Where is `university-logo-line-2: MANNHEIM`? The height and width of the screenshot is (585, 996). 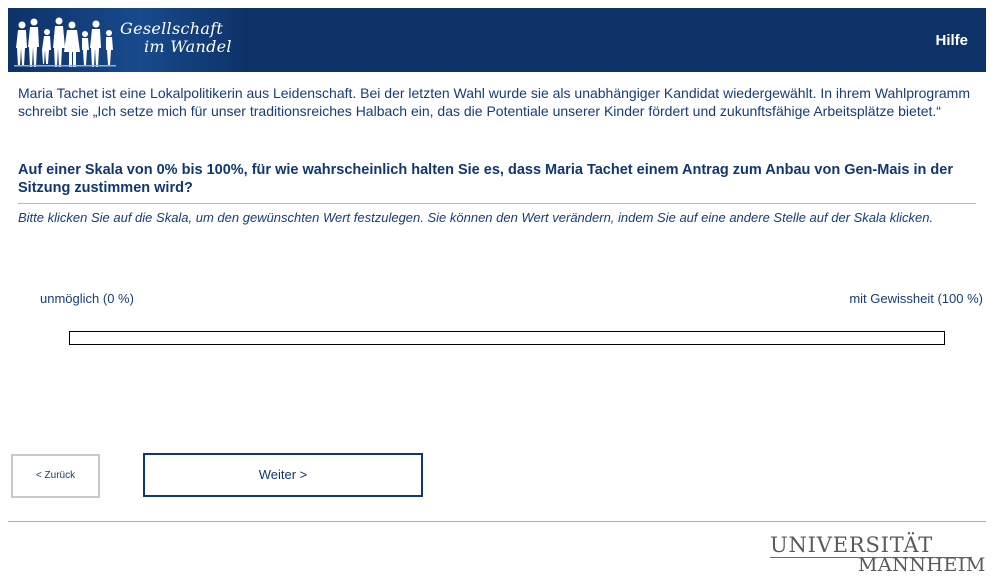
university-logo-line-2: MANNHEIM is located at coordinates (922, 565).